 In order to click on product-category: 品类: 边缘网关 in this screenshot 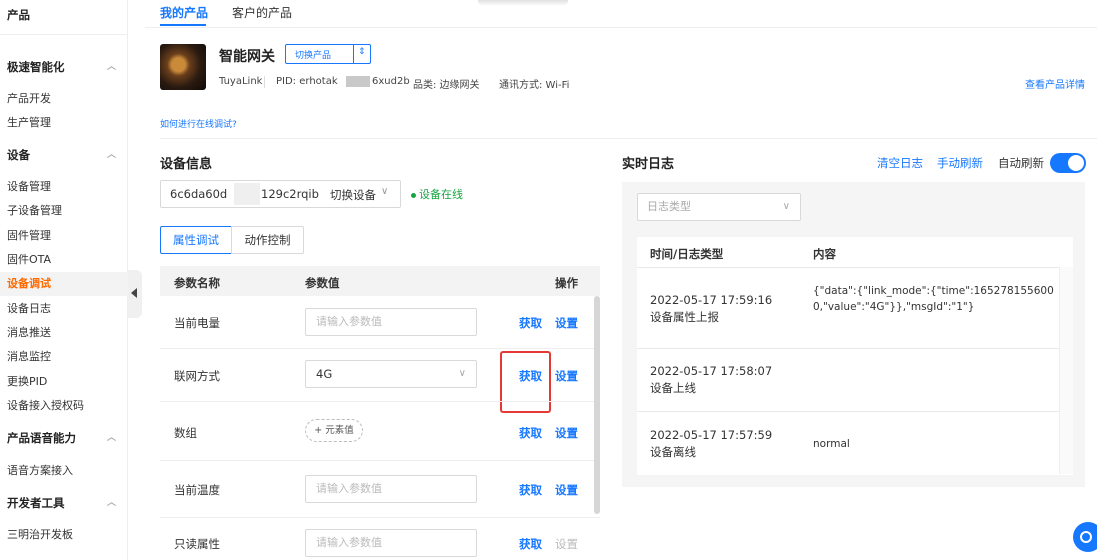, I will do `click(446, 85)`.